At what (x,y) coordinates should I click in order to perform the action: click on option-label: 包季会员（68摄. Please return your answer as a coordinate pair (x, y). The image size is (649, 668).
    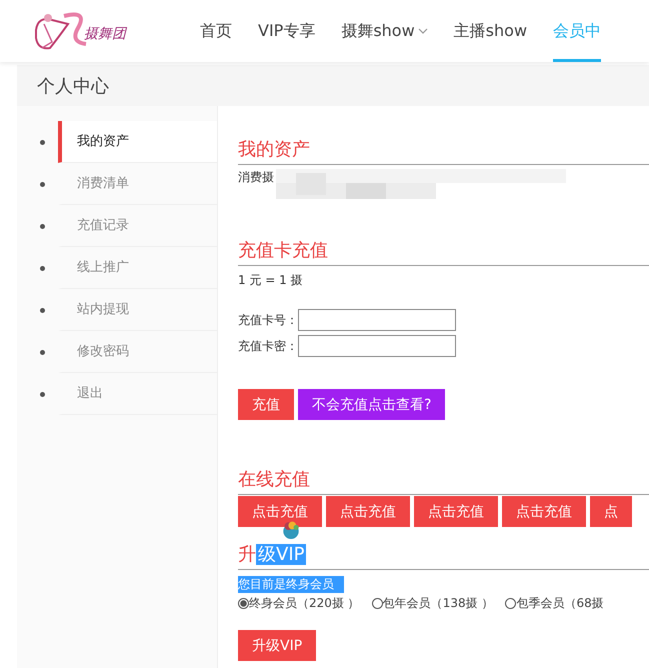
    Looking at the image, I should click on (560, 603).